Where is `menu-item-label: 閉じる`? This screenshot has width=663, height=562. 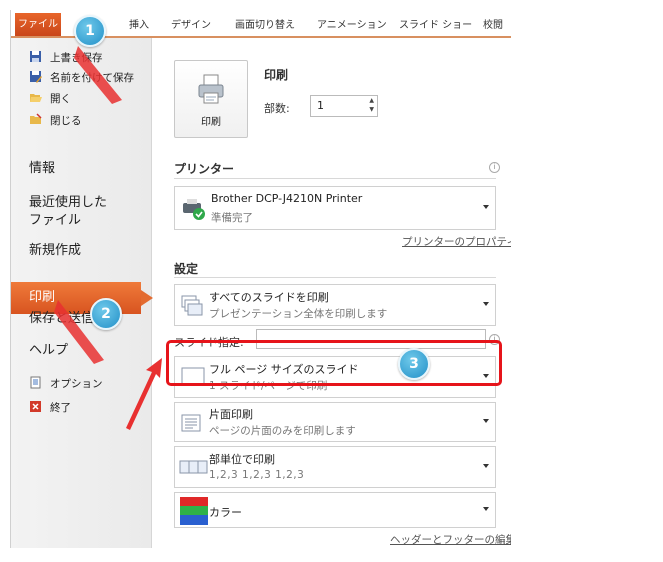 menu-item-label: 閉じる is located at coordinates (66, 121).